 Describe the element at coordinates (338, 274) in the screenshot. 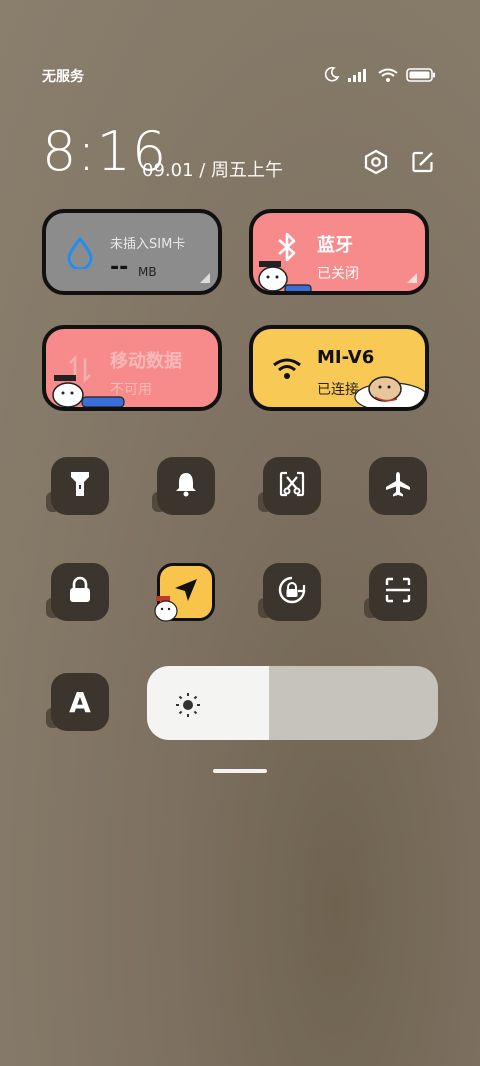

I see `bluetooth-status: 已关闭` at that location.